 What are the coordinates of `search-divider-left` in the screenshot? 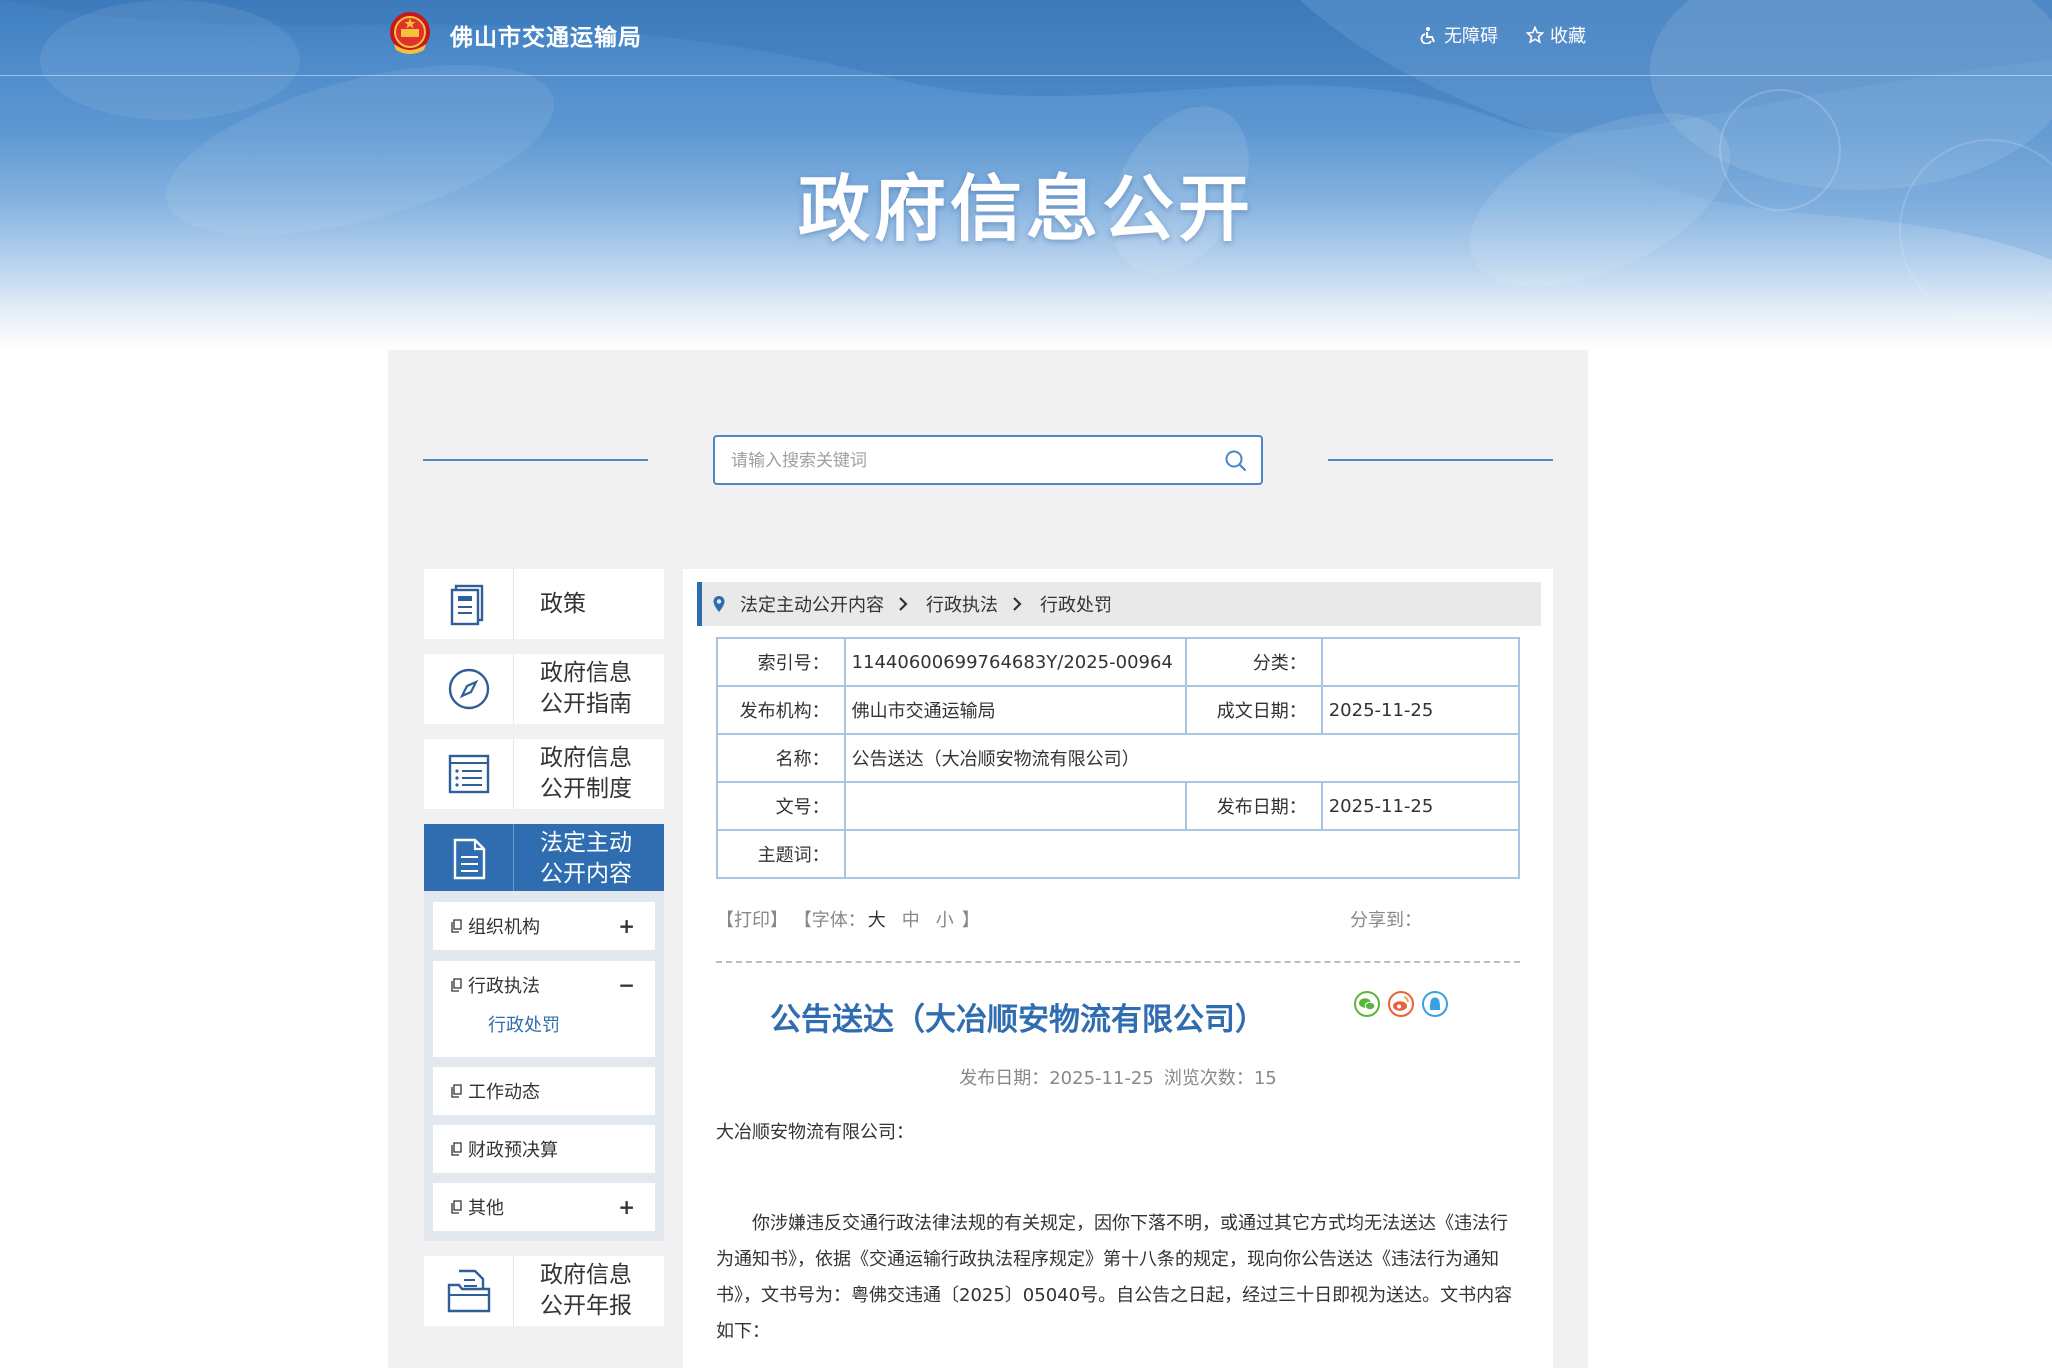 It's located at (535, 460).